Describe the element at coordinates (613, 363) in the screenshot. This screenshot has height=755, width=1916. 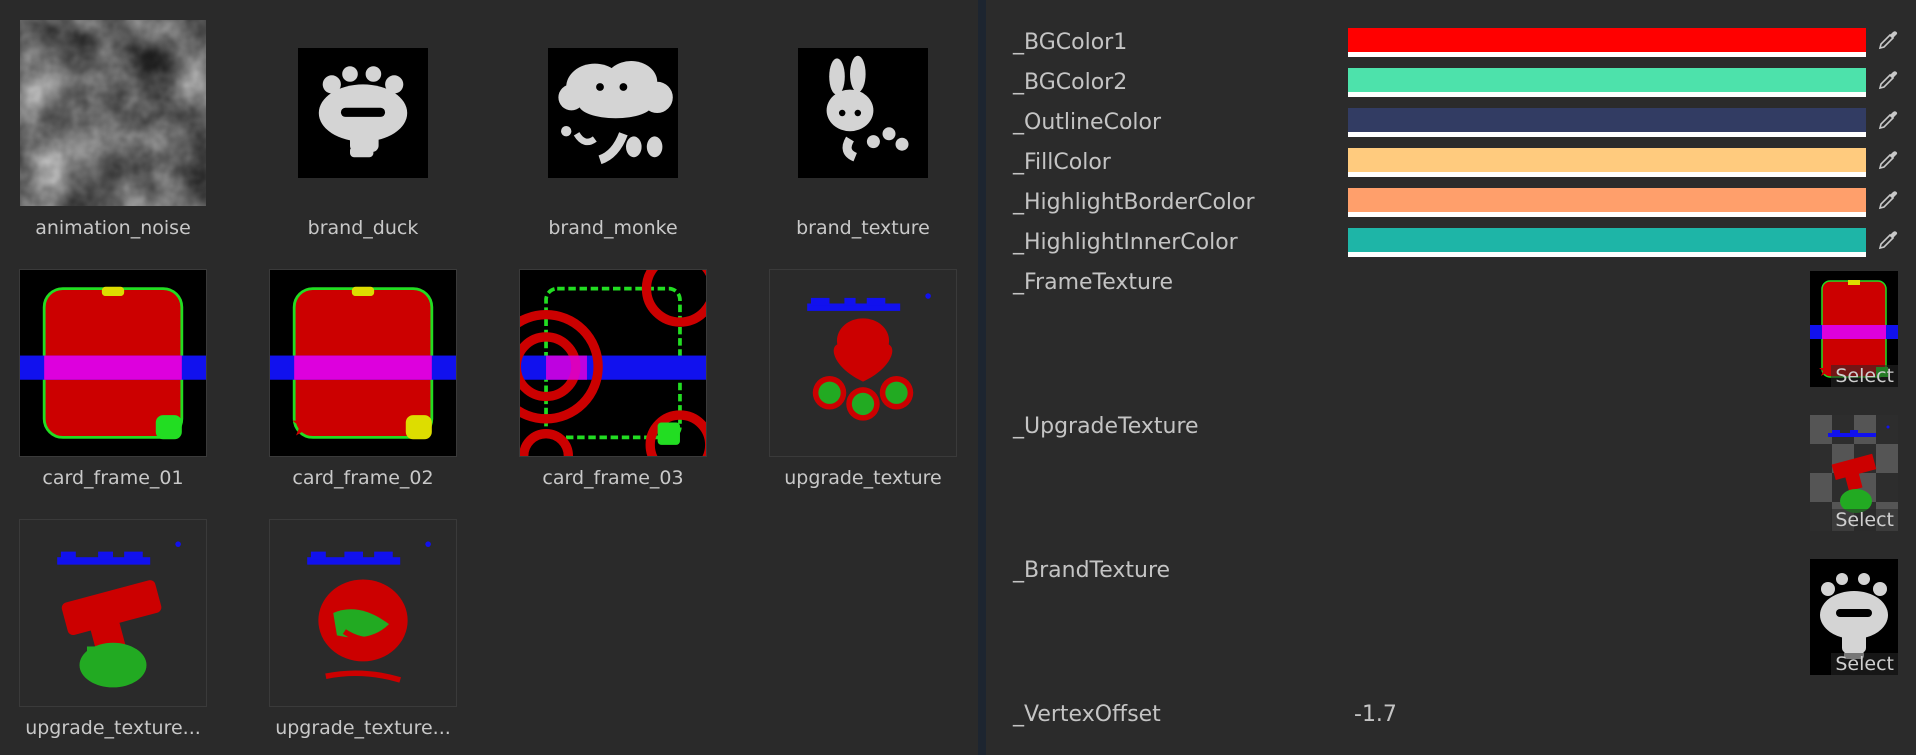
I see `card-frame-03-thumbnail` at that location.